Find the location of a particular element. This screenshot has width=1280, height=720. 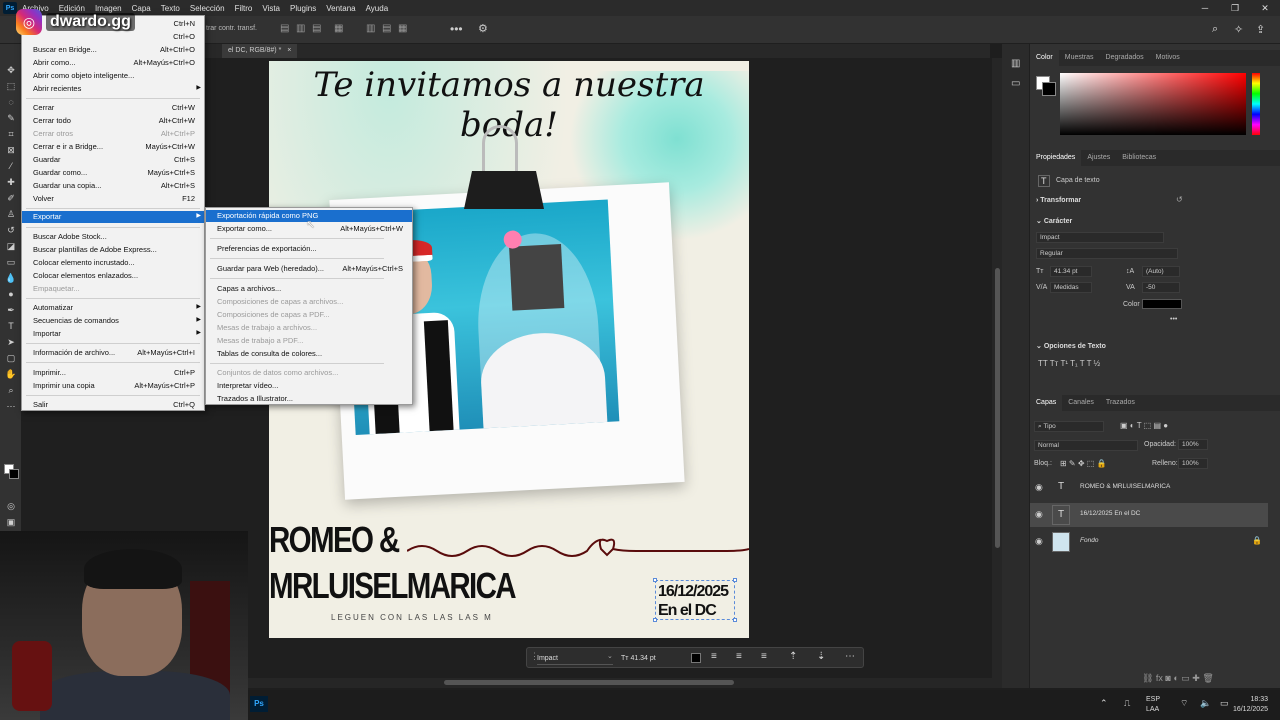

stamp-tool-icon: ♙ is located at coordinates (11, 214).